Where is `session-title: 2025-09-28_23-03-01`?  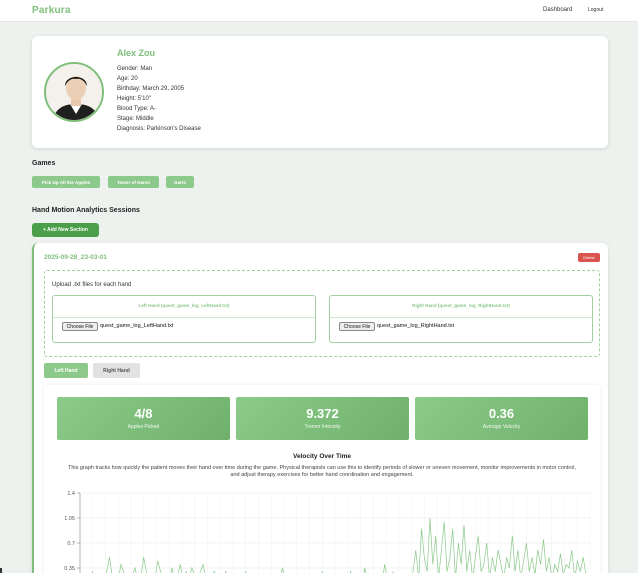
session-title: 2025-09-28_23-03-01 is located at coordinates (75, 257).